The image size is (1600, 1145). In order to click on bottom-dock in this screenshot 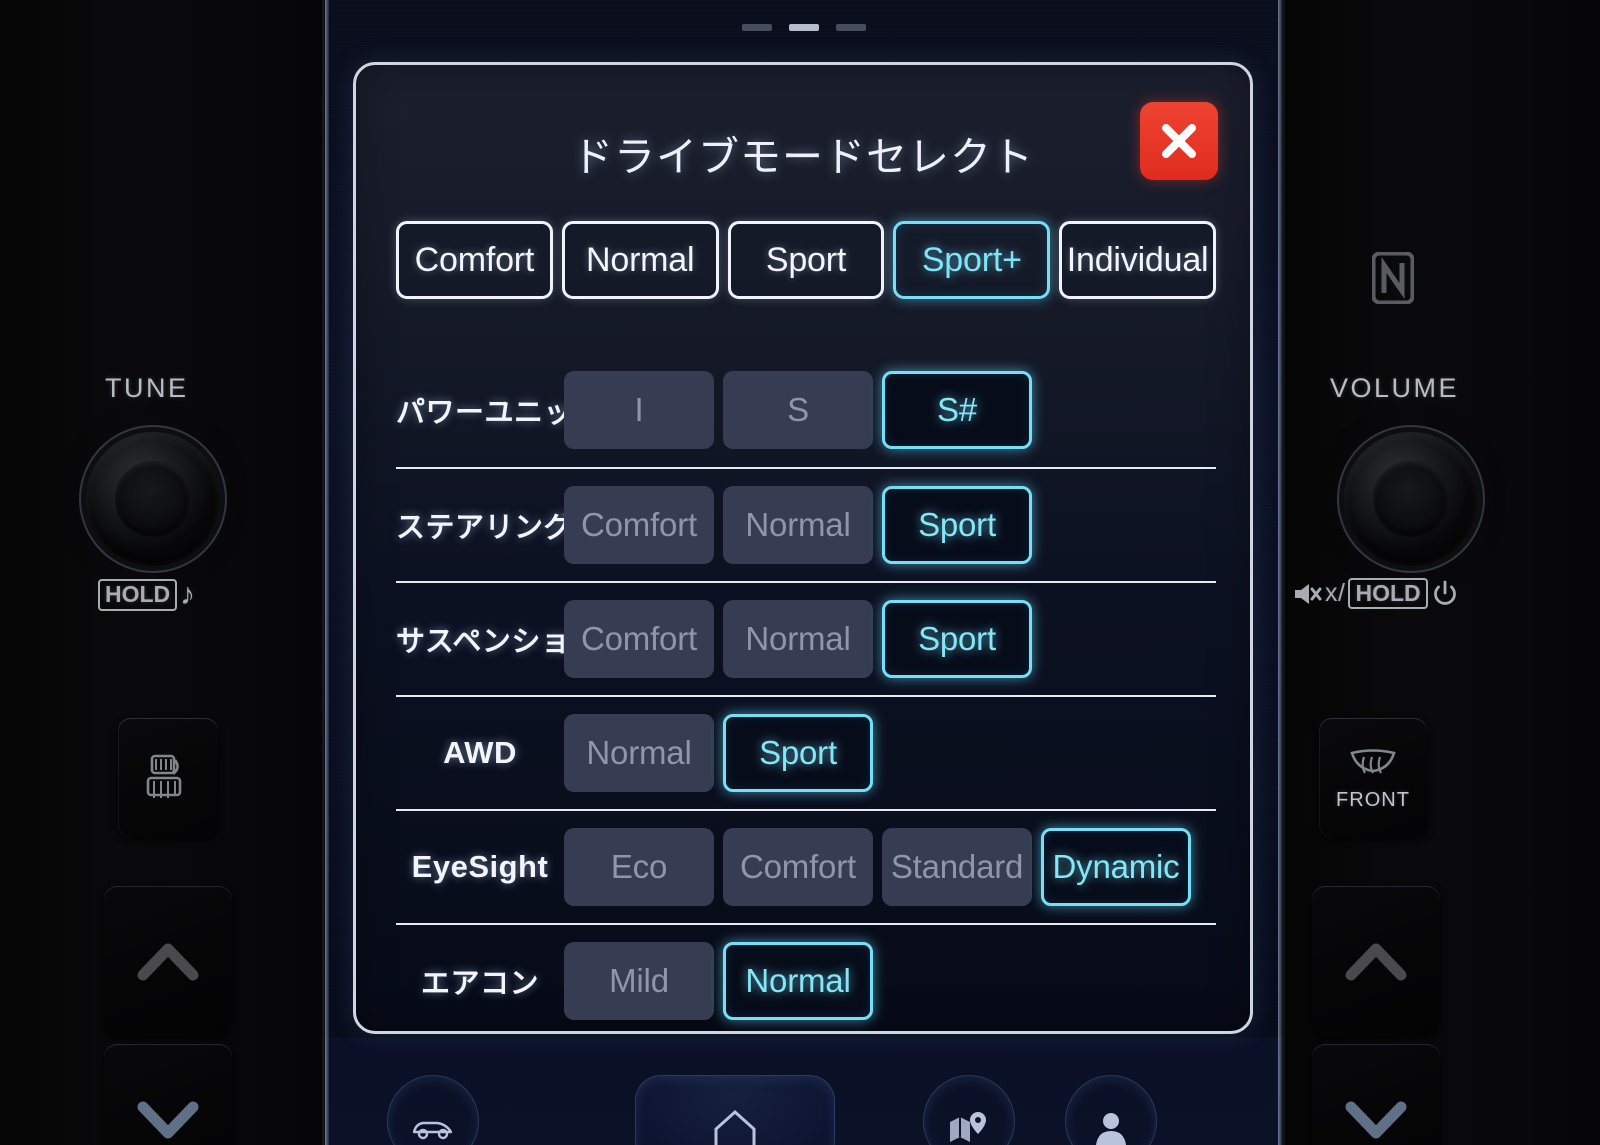, I will do `click(803, 1091)`.